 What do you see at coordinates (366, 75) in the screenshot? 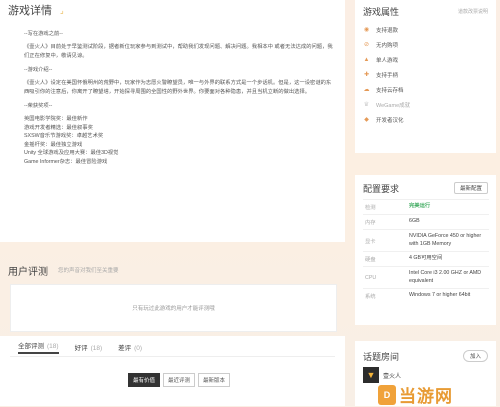
I see `gamepad-icon: ✚` at bounding box center [366, 75].